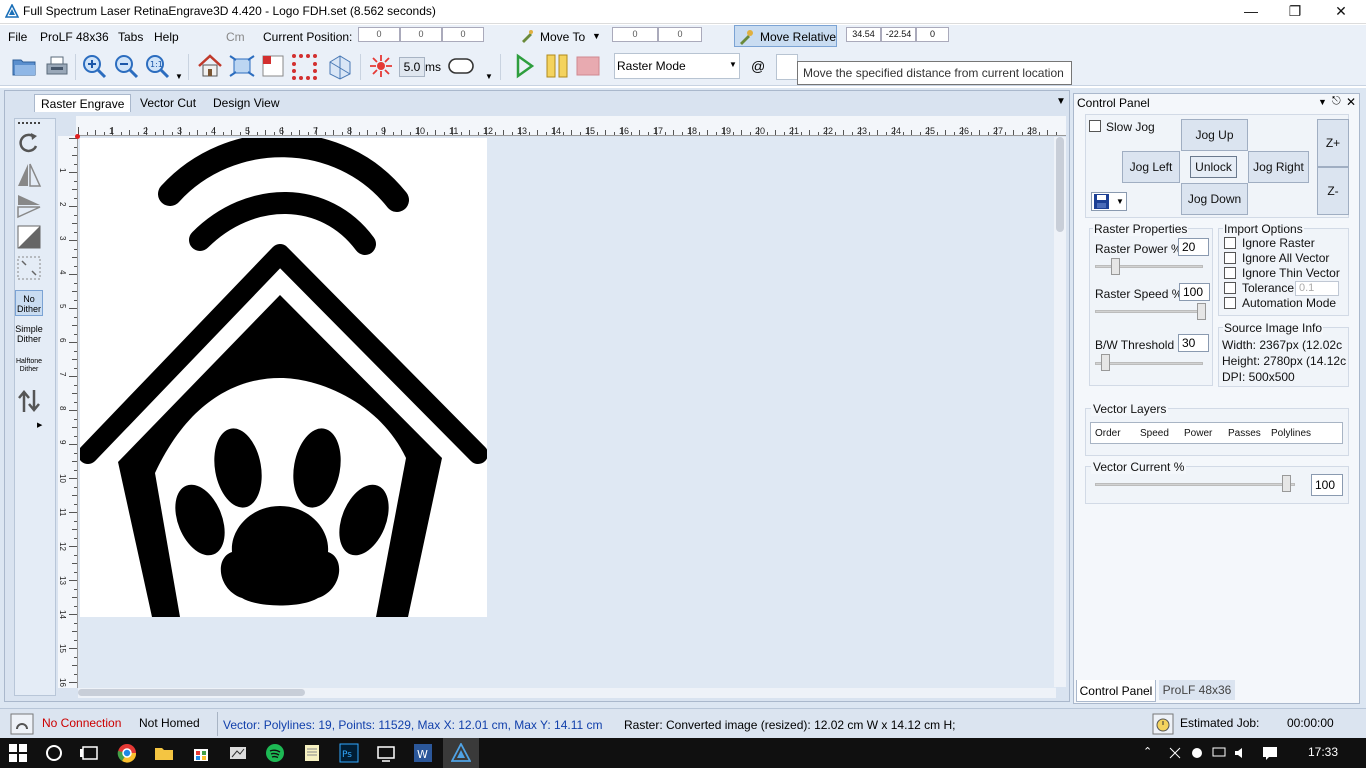  I want to click on ignore-raster-checkbox, so click(1230, 243).